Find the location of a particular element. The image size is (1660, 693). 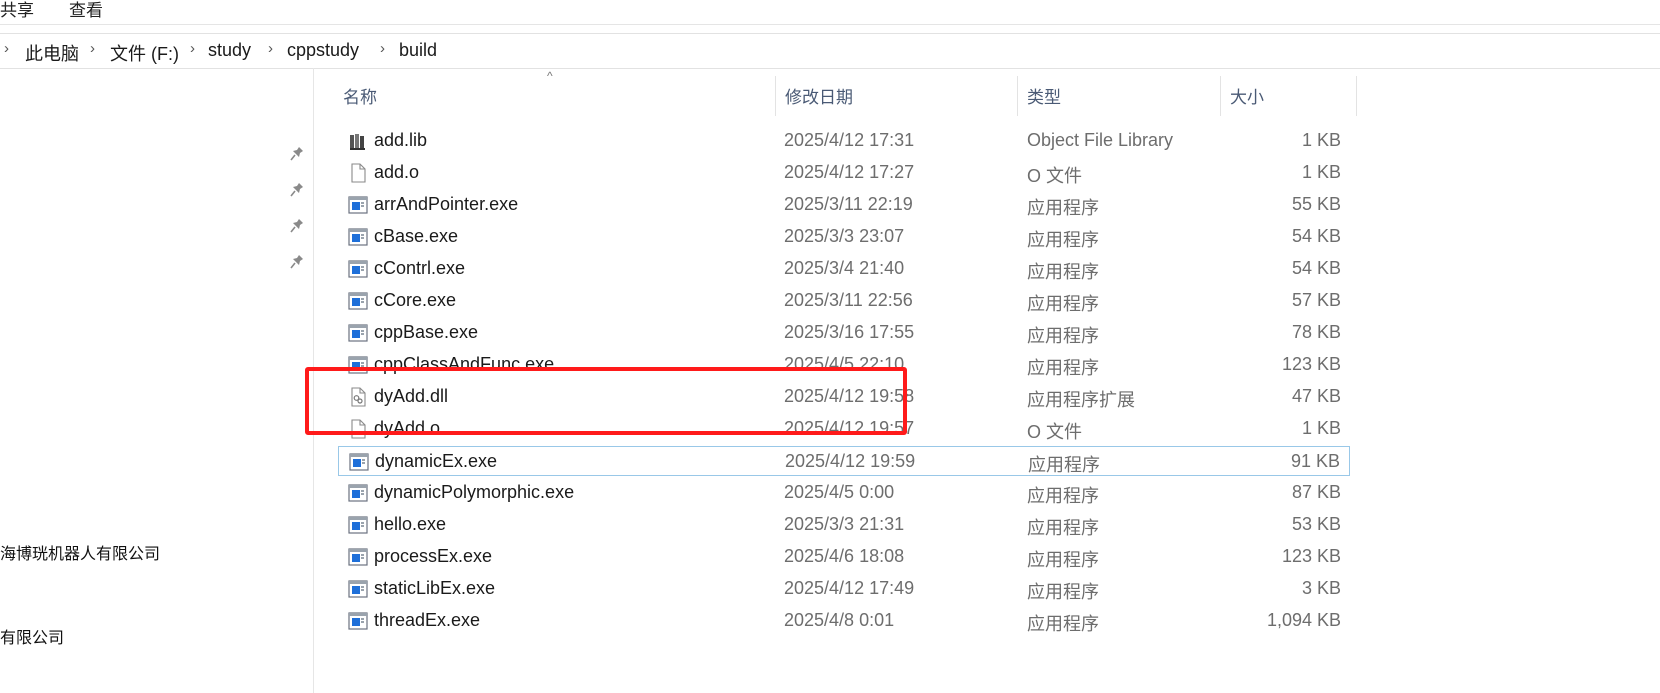

column-header-size: 大小 is located at coordinates (1247, 95).